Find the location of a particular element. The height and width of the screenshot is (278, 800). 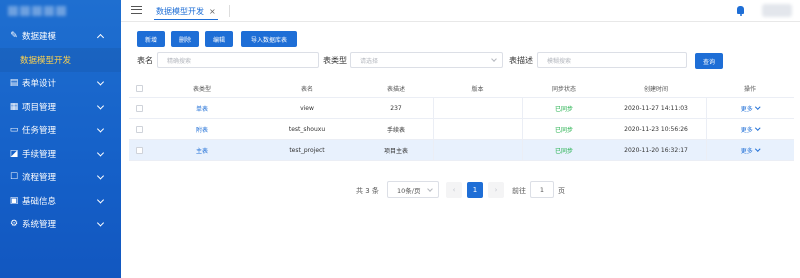

page-size-select: 10条/页 is located at coordinates (413, 189).